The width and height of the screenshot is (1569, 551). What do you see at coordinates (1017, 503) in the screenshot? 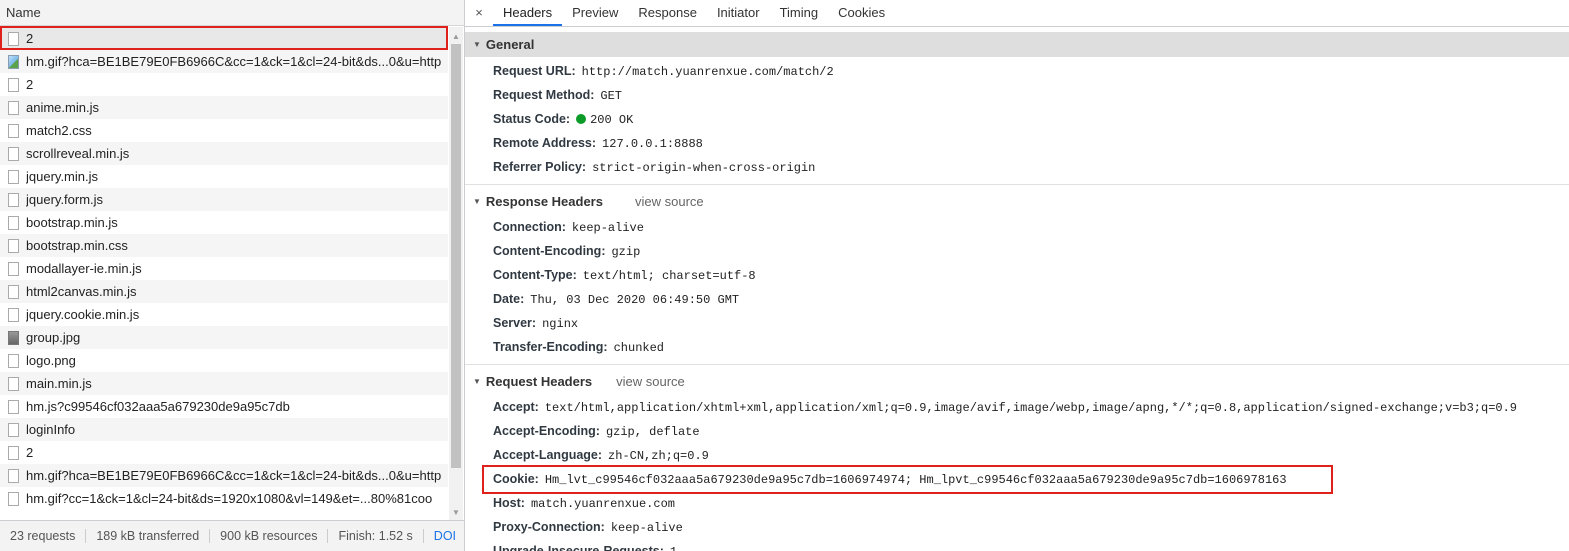
I see `request-header-row: Host: match.yuanrenxue.com` at bounding box center [1017, 503].